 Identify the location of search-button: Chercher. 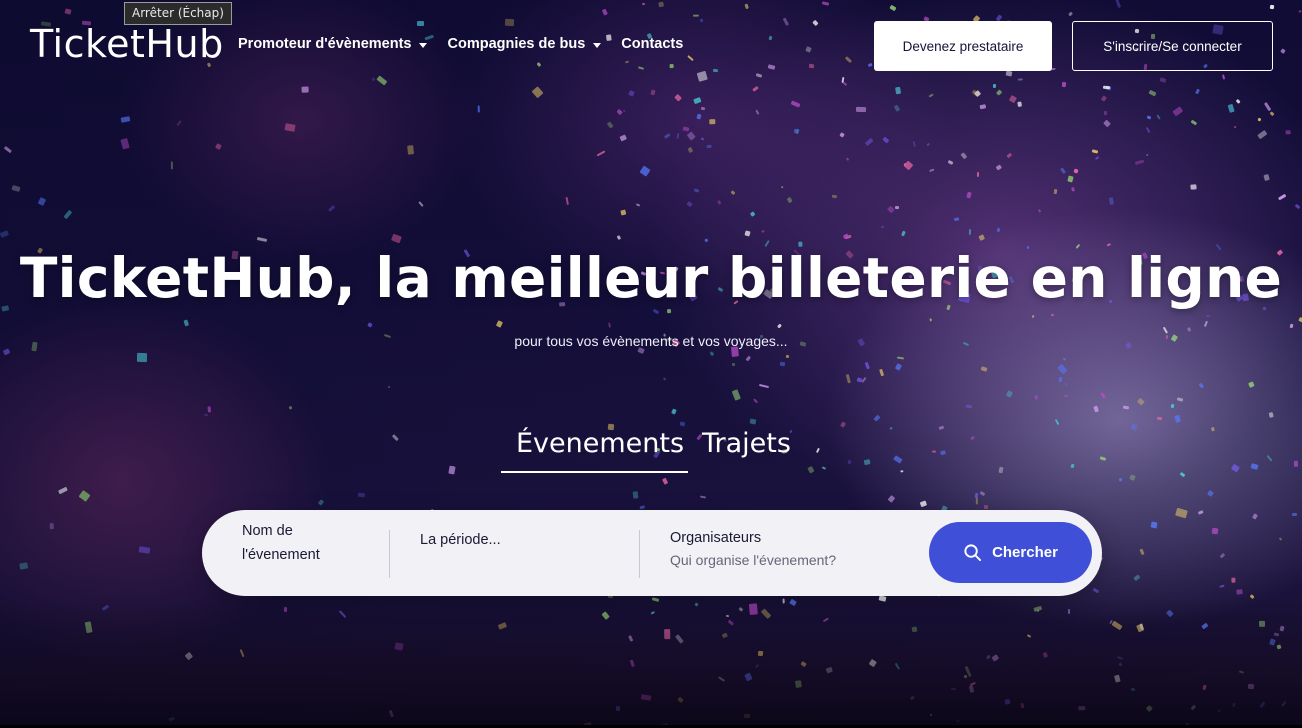
(1010, 552).